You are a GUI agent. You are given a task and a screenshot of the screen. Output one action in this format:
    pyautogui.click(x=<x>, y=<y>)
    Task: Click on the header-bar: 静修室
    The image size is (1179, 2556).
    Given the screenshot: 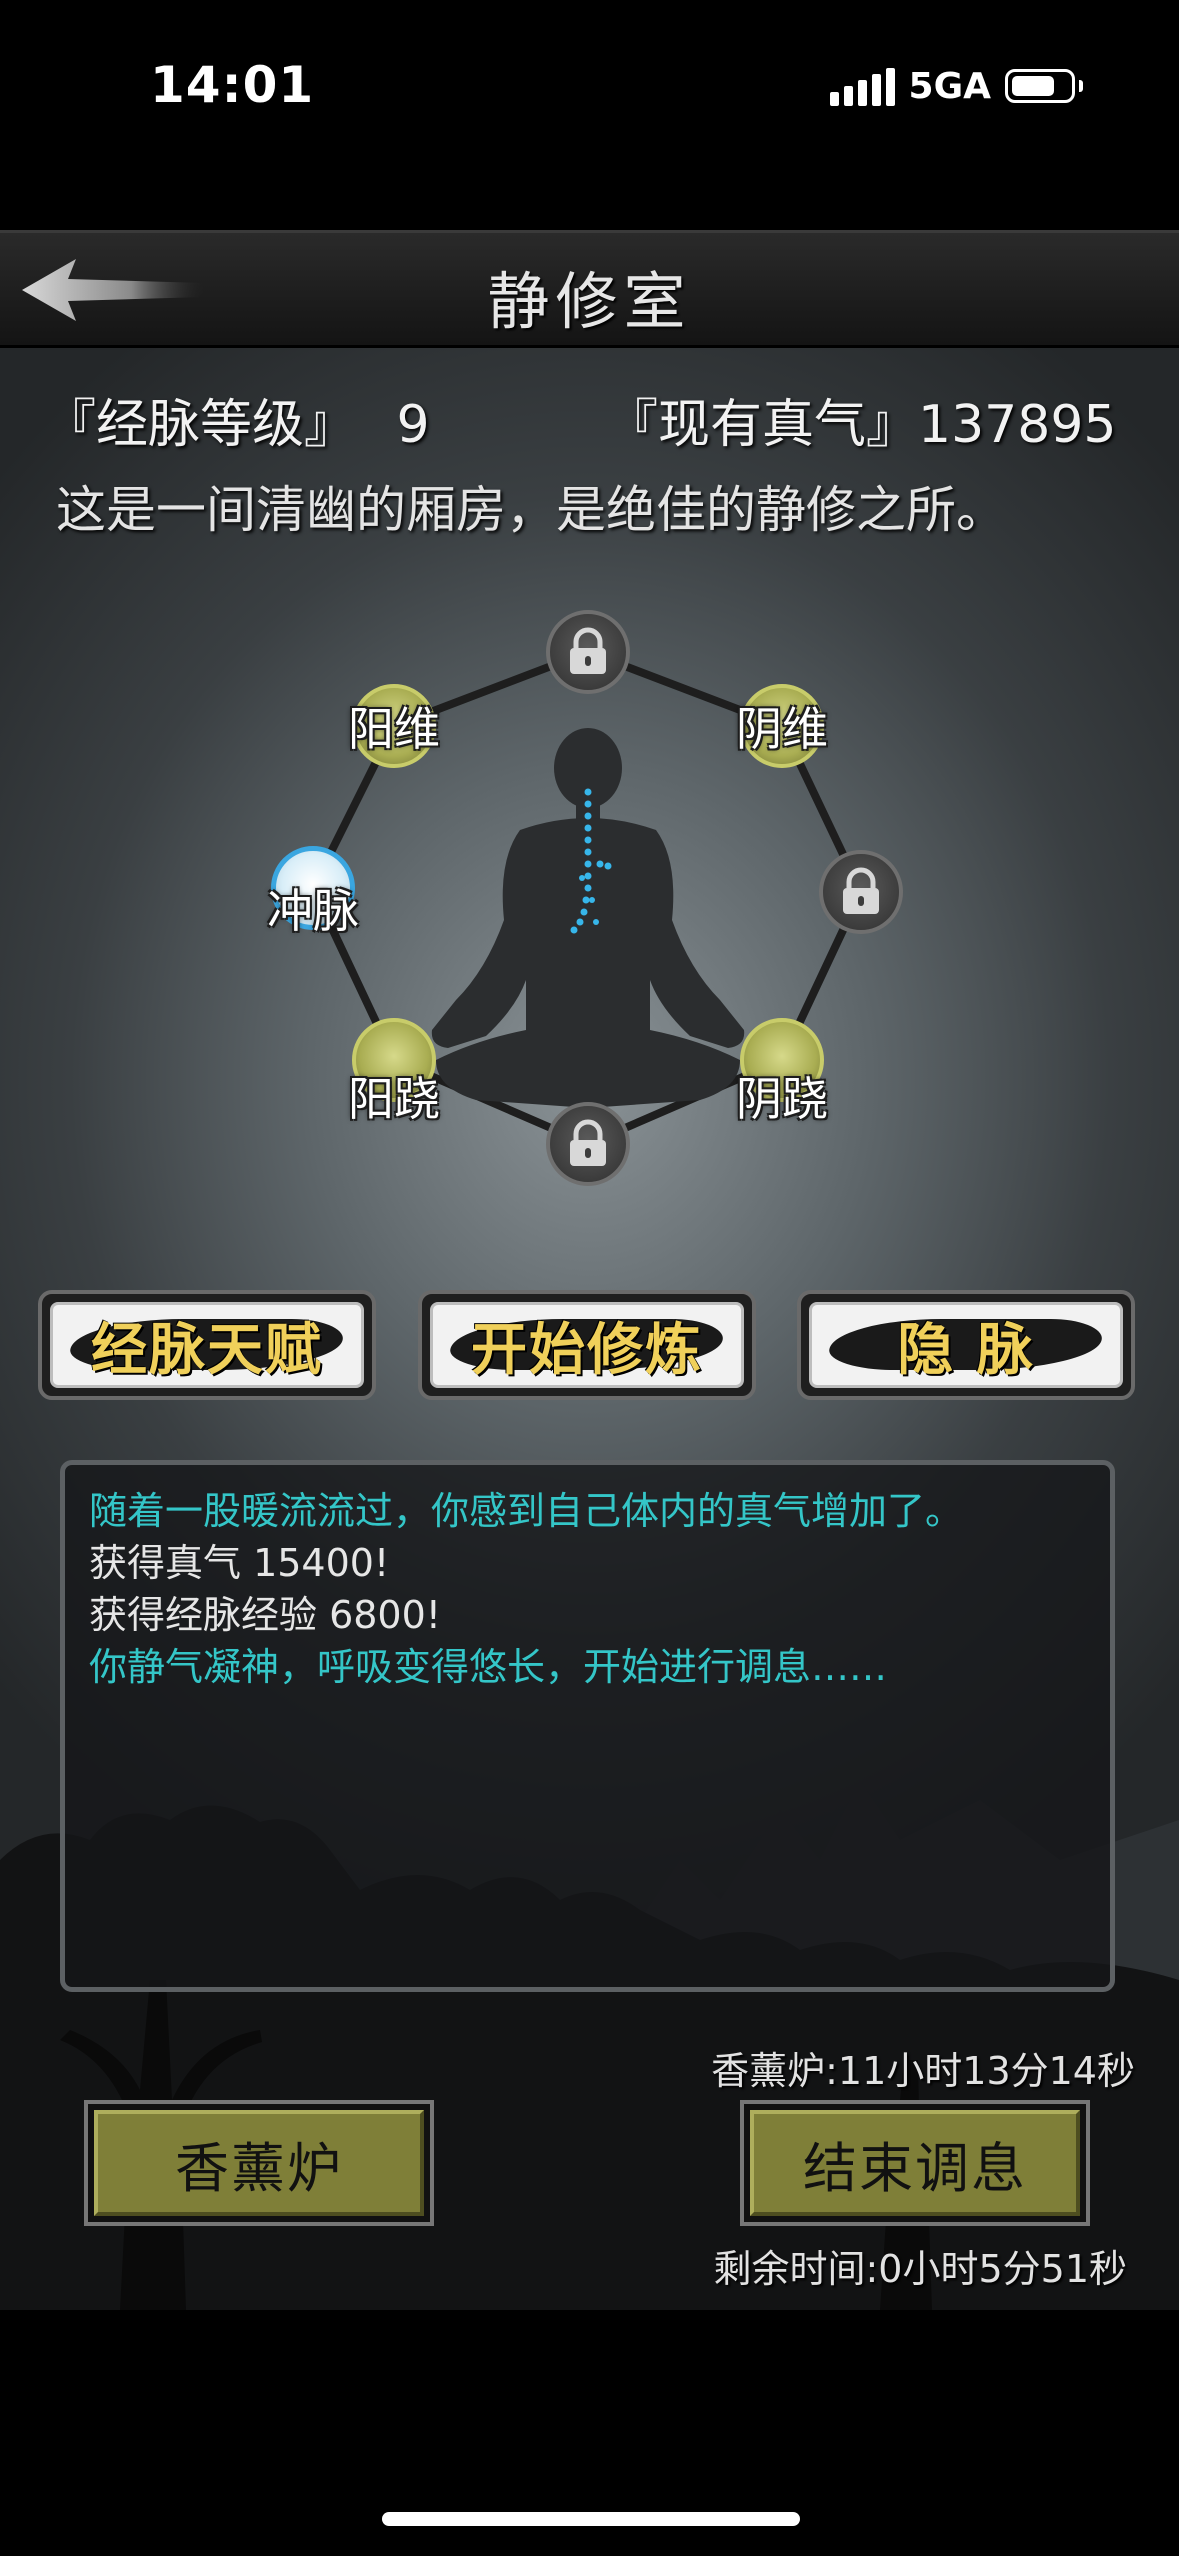 What is the action you would take?
    pyautogui.click(x=589, y=289)
    